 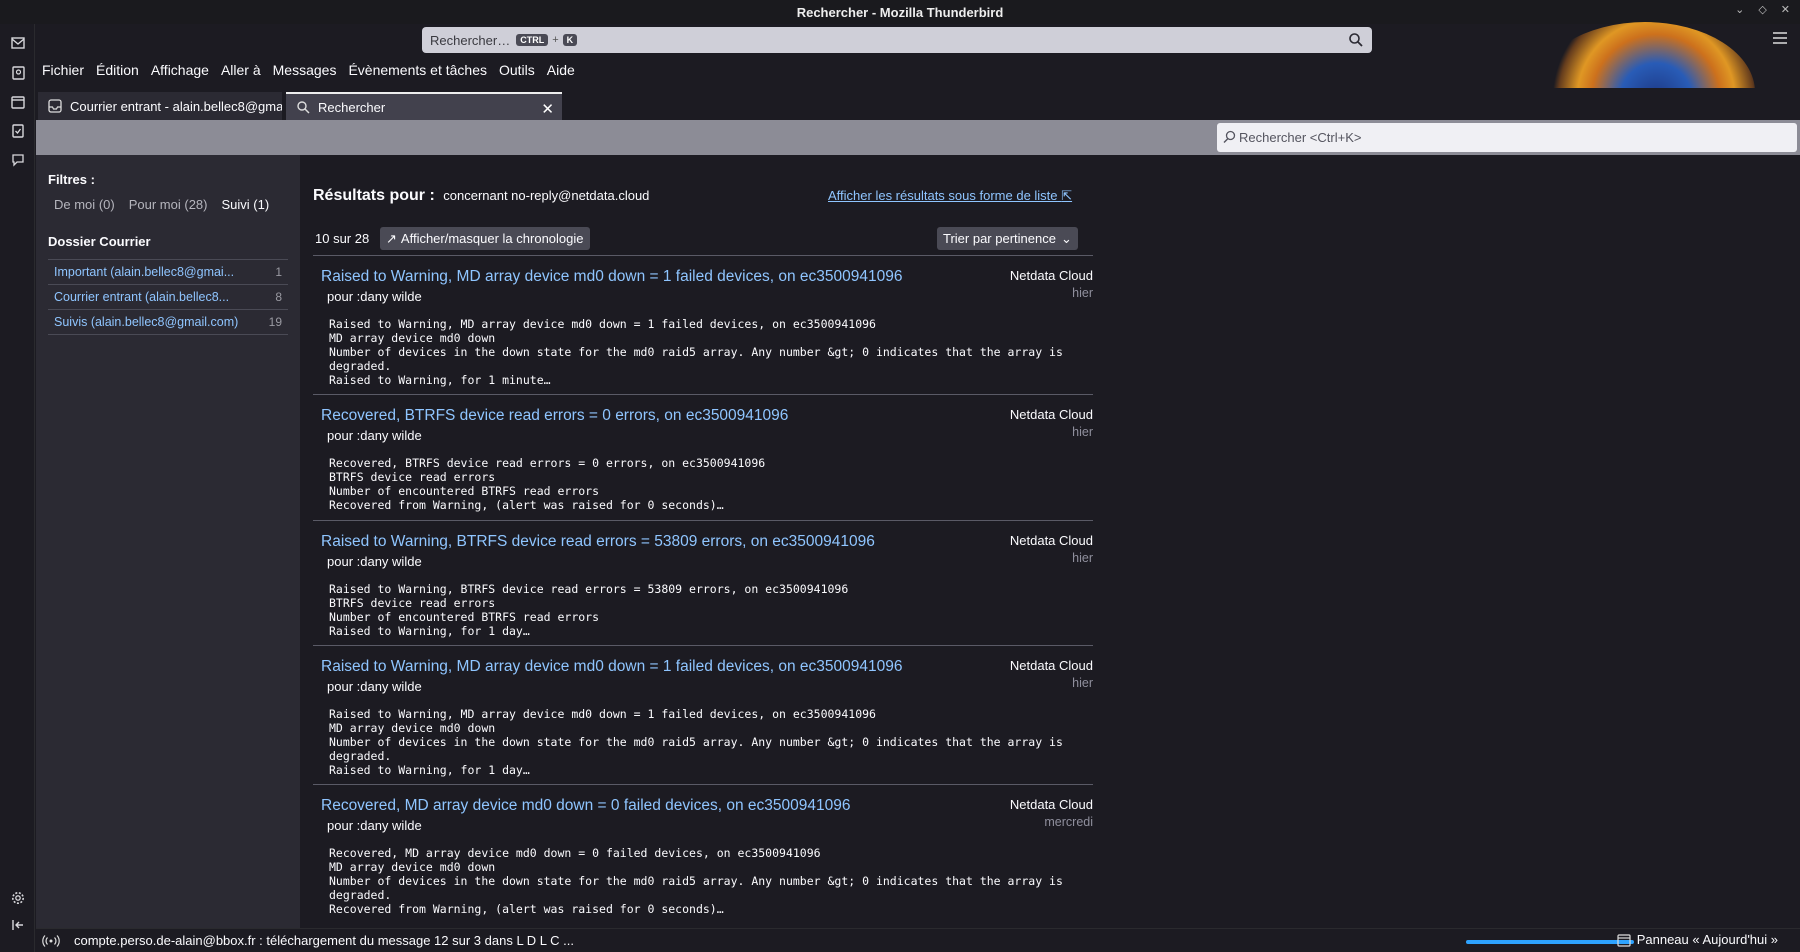 What do you see at coordinates (241, 73) in the screenshot?
I see `menu-aller-a: Aller à` at bounding box center [241, 73].